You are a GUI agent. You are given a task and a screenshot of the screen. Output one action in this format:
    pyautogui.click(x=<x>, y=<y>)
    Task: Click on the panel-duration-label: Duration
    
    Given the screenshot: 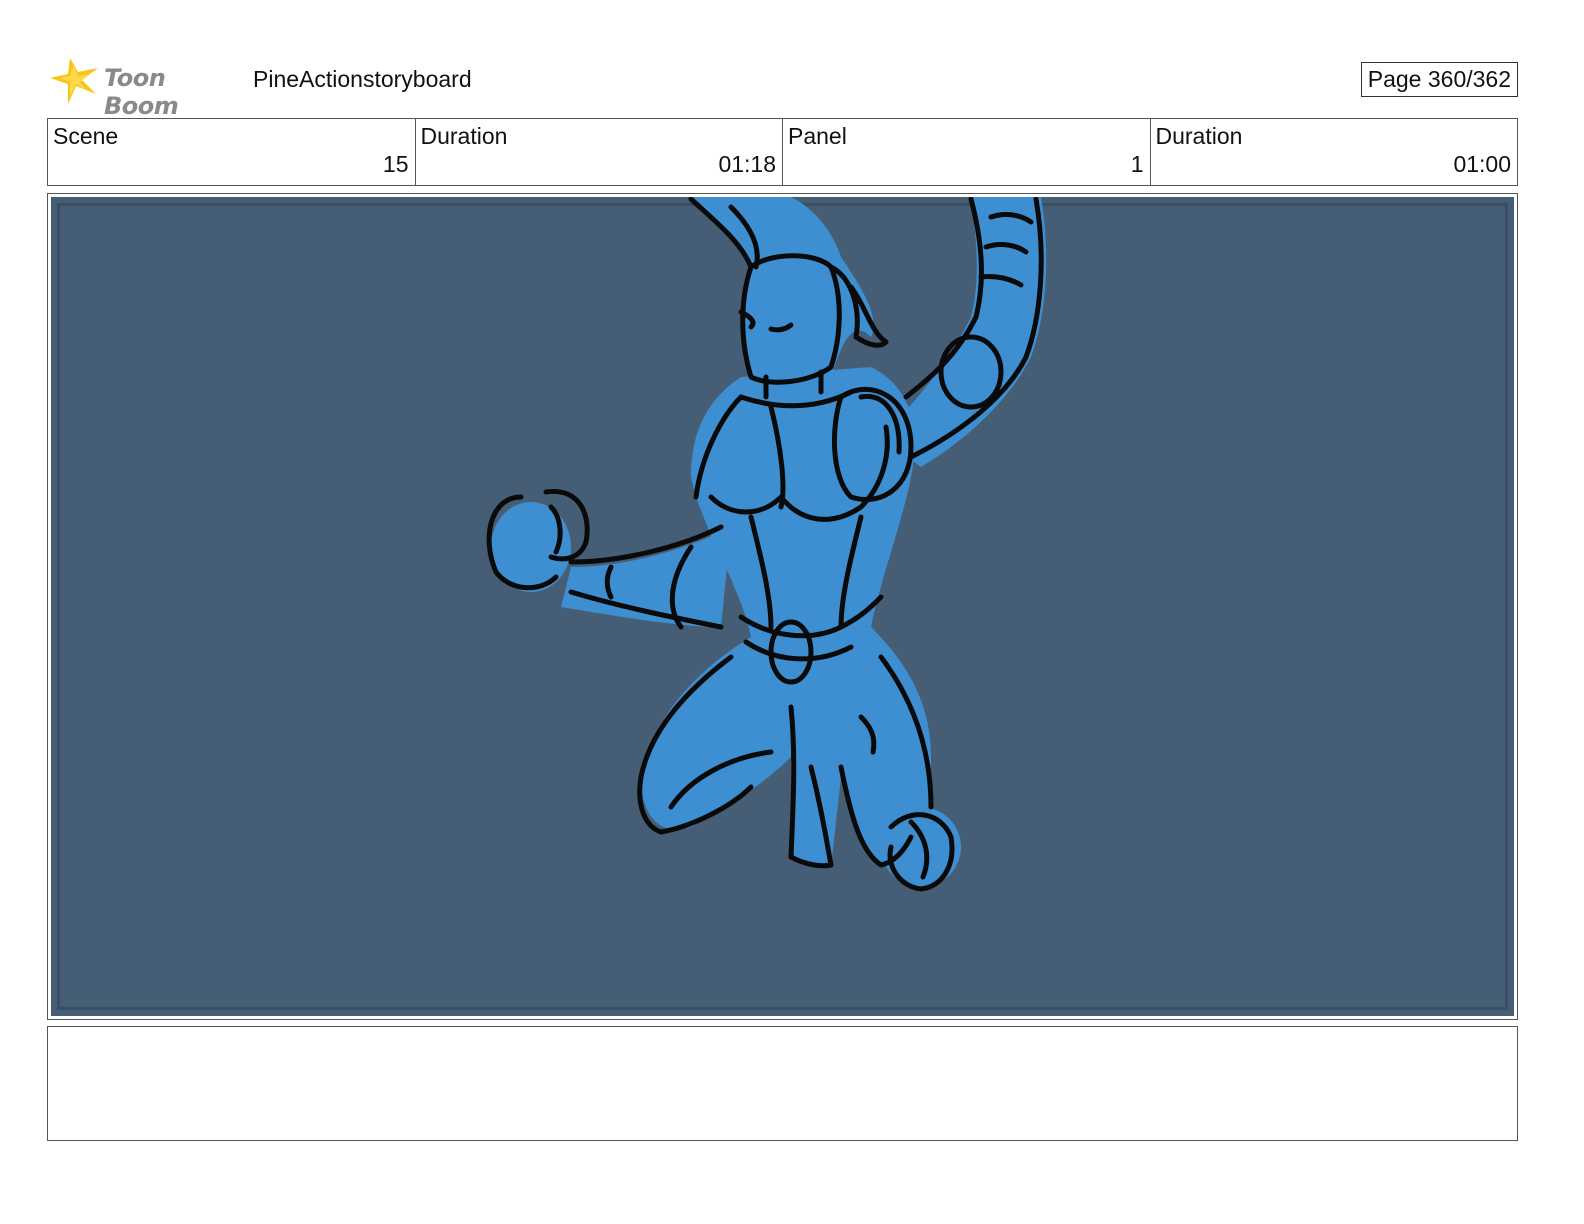 What is the action you would take?
    pyautogui.click(x=1199, y=136)
    